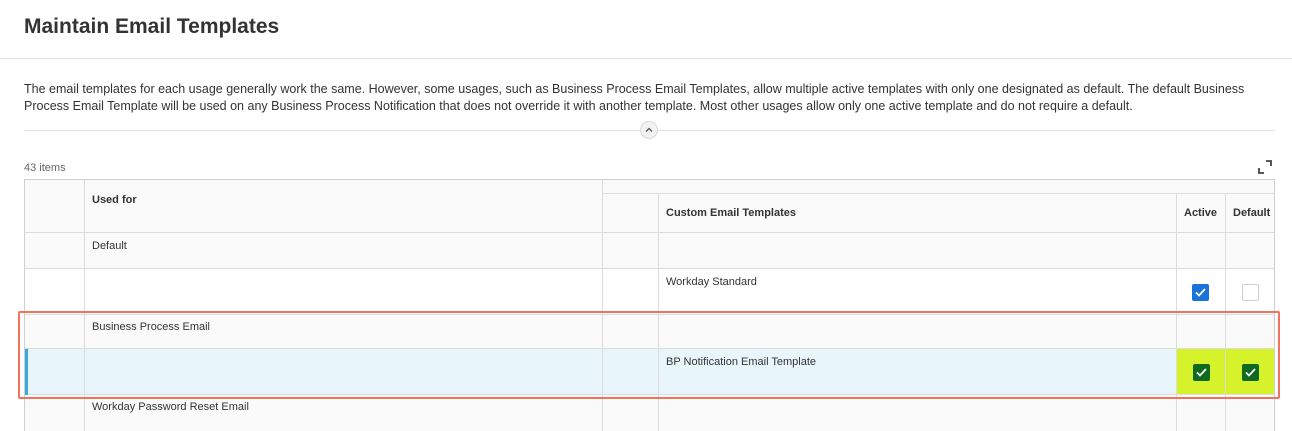 This screenshot has height=431, width=1292. Describe the element at coordinates (918, 292) in the screenshot. I see `template-cell: Workday Standard` at that location.